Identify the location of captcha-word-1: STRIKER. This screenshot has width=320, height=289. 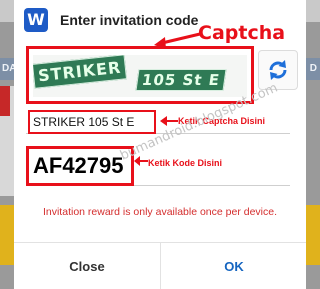
(80, 72).